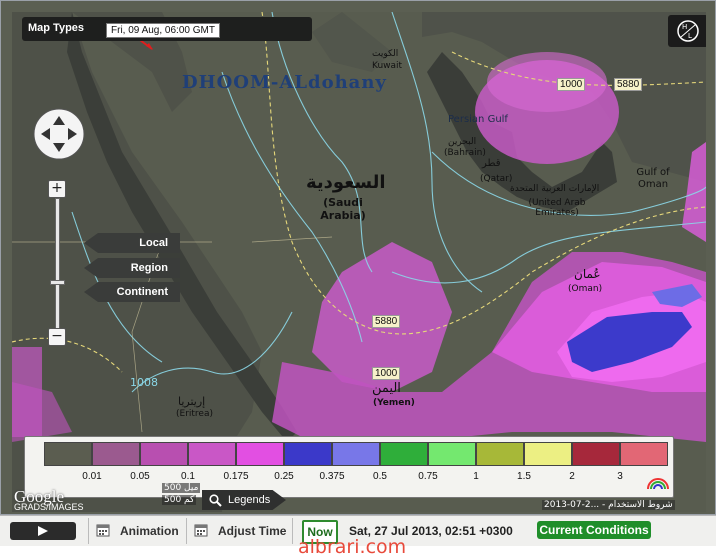 The image size is (716, 558). I want to click on svg-text: L, so click(690, 36).